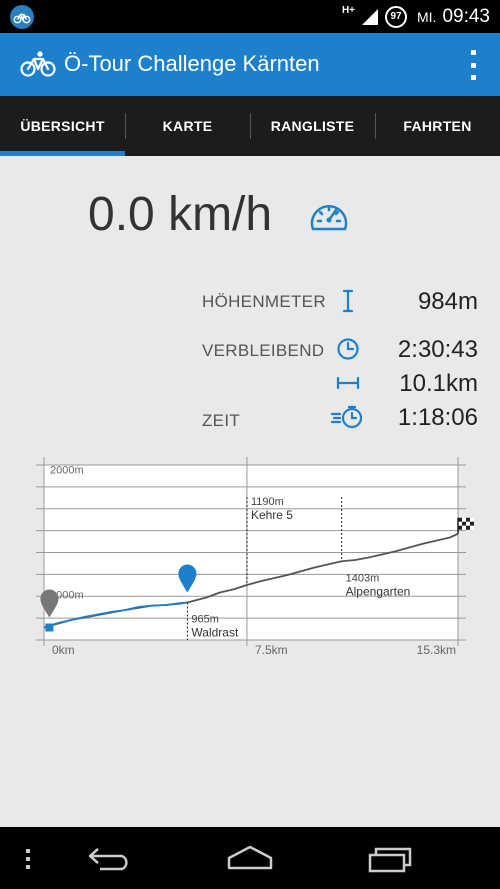 The width and height of the screenshot is (500, 889). Describe the element at coordinates (215, 633) in the screenshot. I see `chart-annotation-label: Waldrast` at that location.